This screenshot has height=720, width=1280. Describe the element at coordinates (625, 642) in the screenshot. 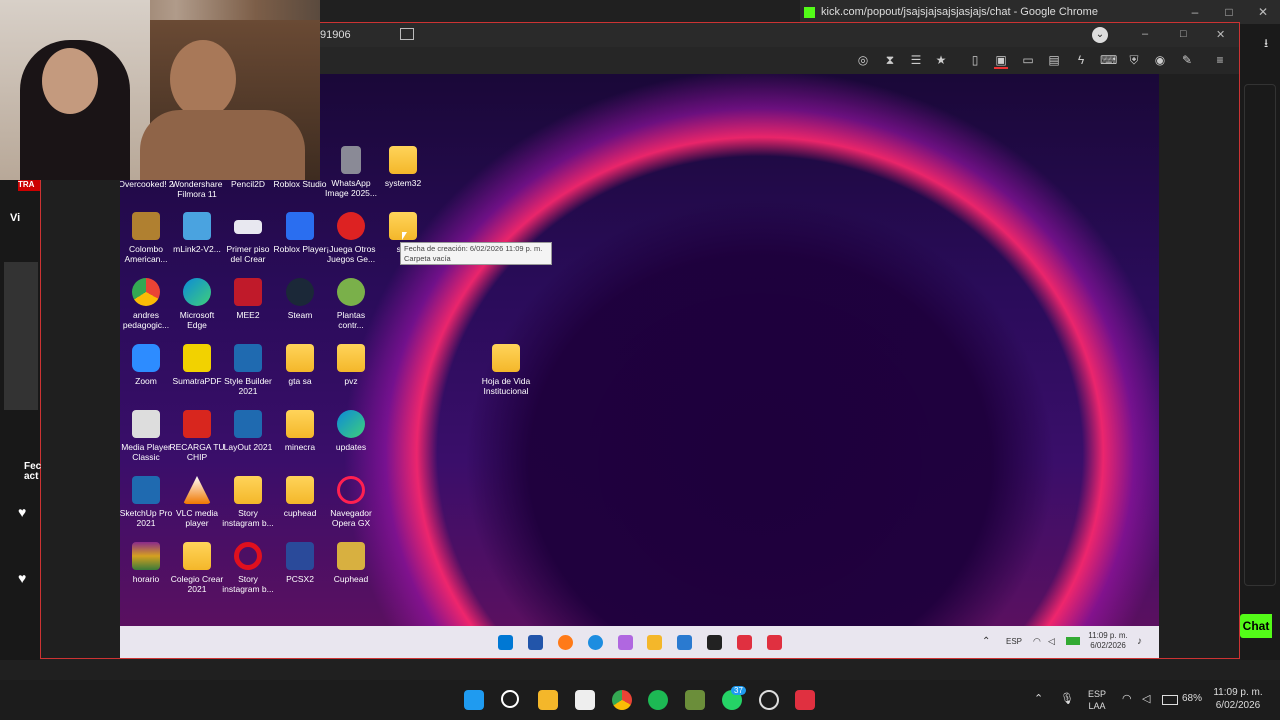

I see `copilot-icon` at that location.